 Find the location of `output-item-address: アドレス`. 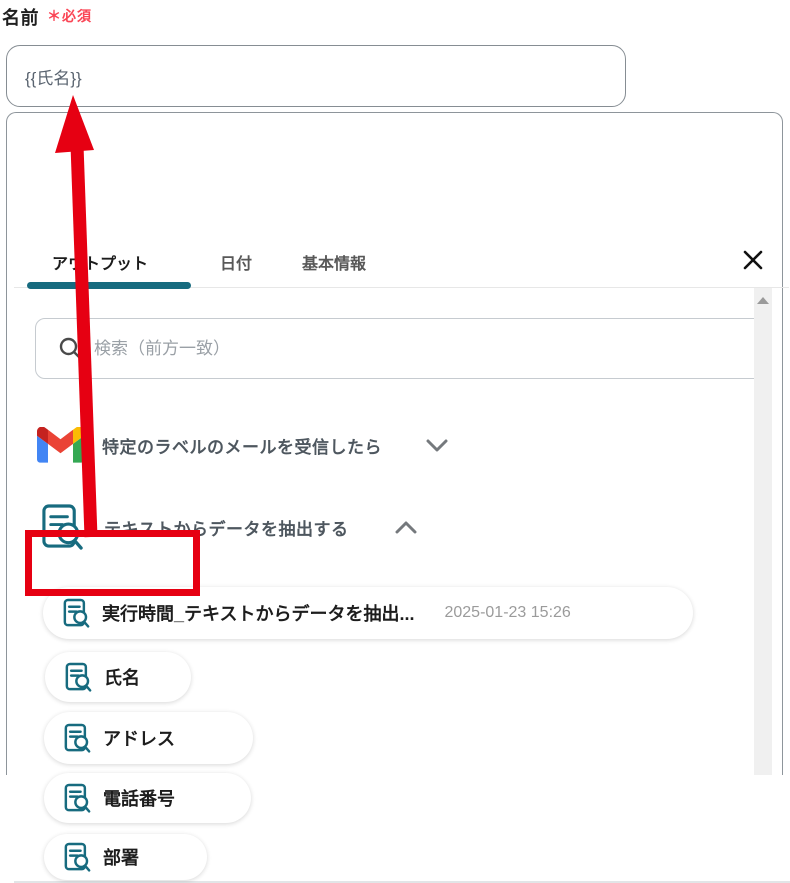

output-item-address: アドレス is located at coordinates (148, 738).